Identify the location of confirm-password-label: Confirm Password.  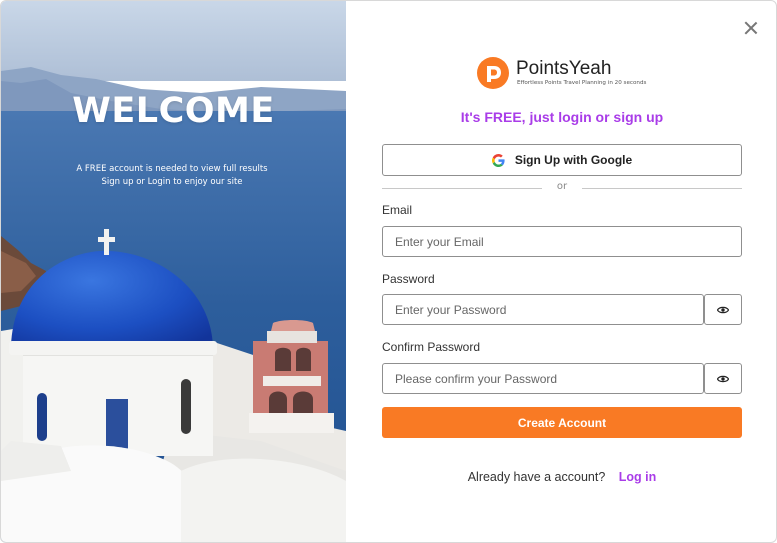
(431, 347).